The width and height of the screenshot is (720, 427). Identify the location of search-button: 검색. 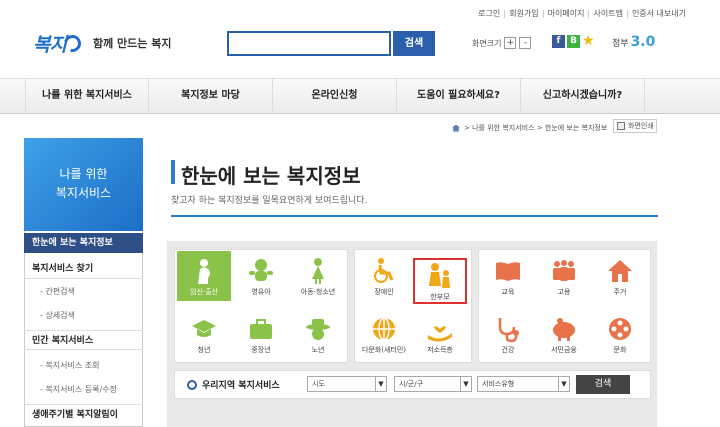
(414, 43).